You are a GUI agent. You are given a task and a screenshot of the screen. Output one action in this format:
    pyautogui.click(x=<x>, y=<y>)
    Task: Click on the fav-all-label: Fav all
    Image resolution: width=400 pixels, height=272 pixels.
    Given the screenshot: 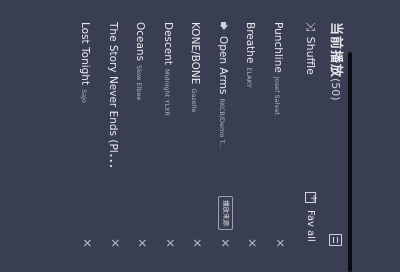 What is the action you would take?
    pyautogui.click(x=311, y=226)
    